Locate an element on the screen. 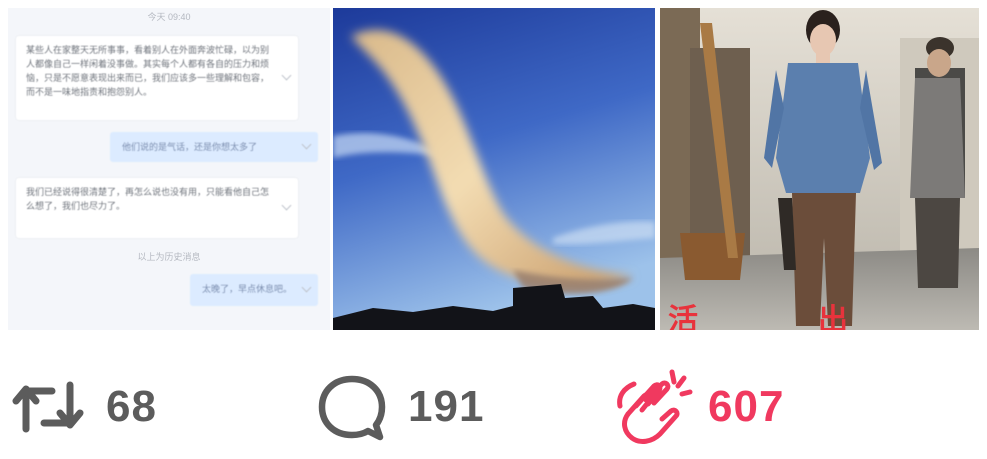 This screenshot has height=459, width=987. chat-system-line: 今天 09:40 is located at coordinates (169, 17).